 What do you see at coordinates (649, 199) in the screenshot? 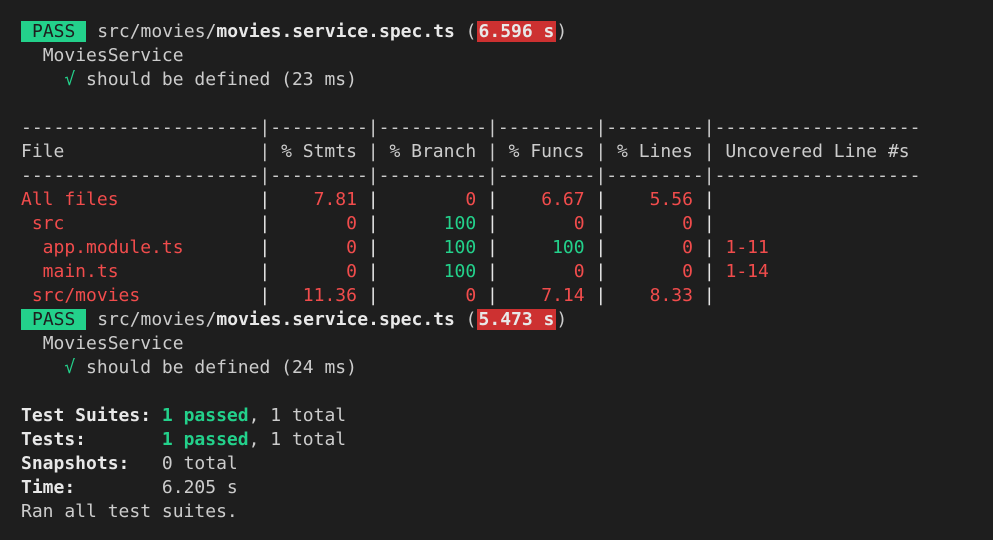
I see `coverage-lines: 5.56` at bounding box center [649, 199].